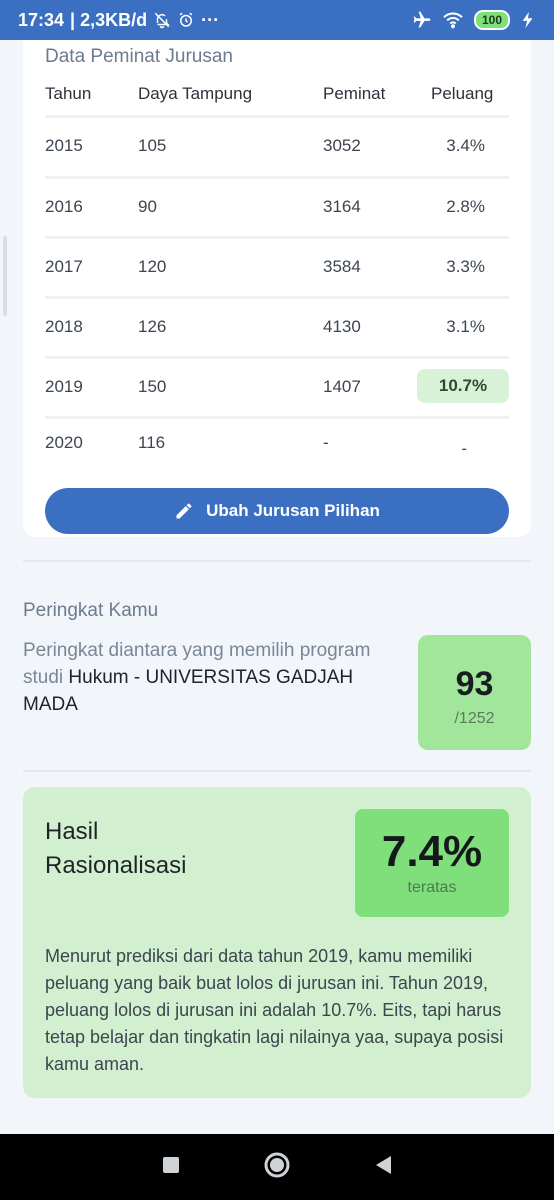 The height and width of the screenshot is (1200, 554). Describe the element at coordinates (171, 1164) in the screenshot. I see `square-icon` at that location.